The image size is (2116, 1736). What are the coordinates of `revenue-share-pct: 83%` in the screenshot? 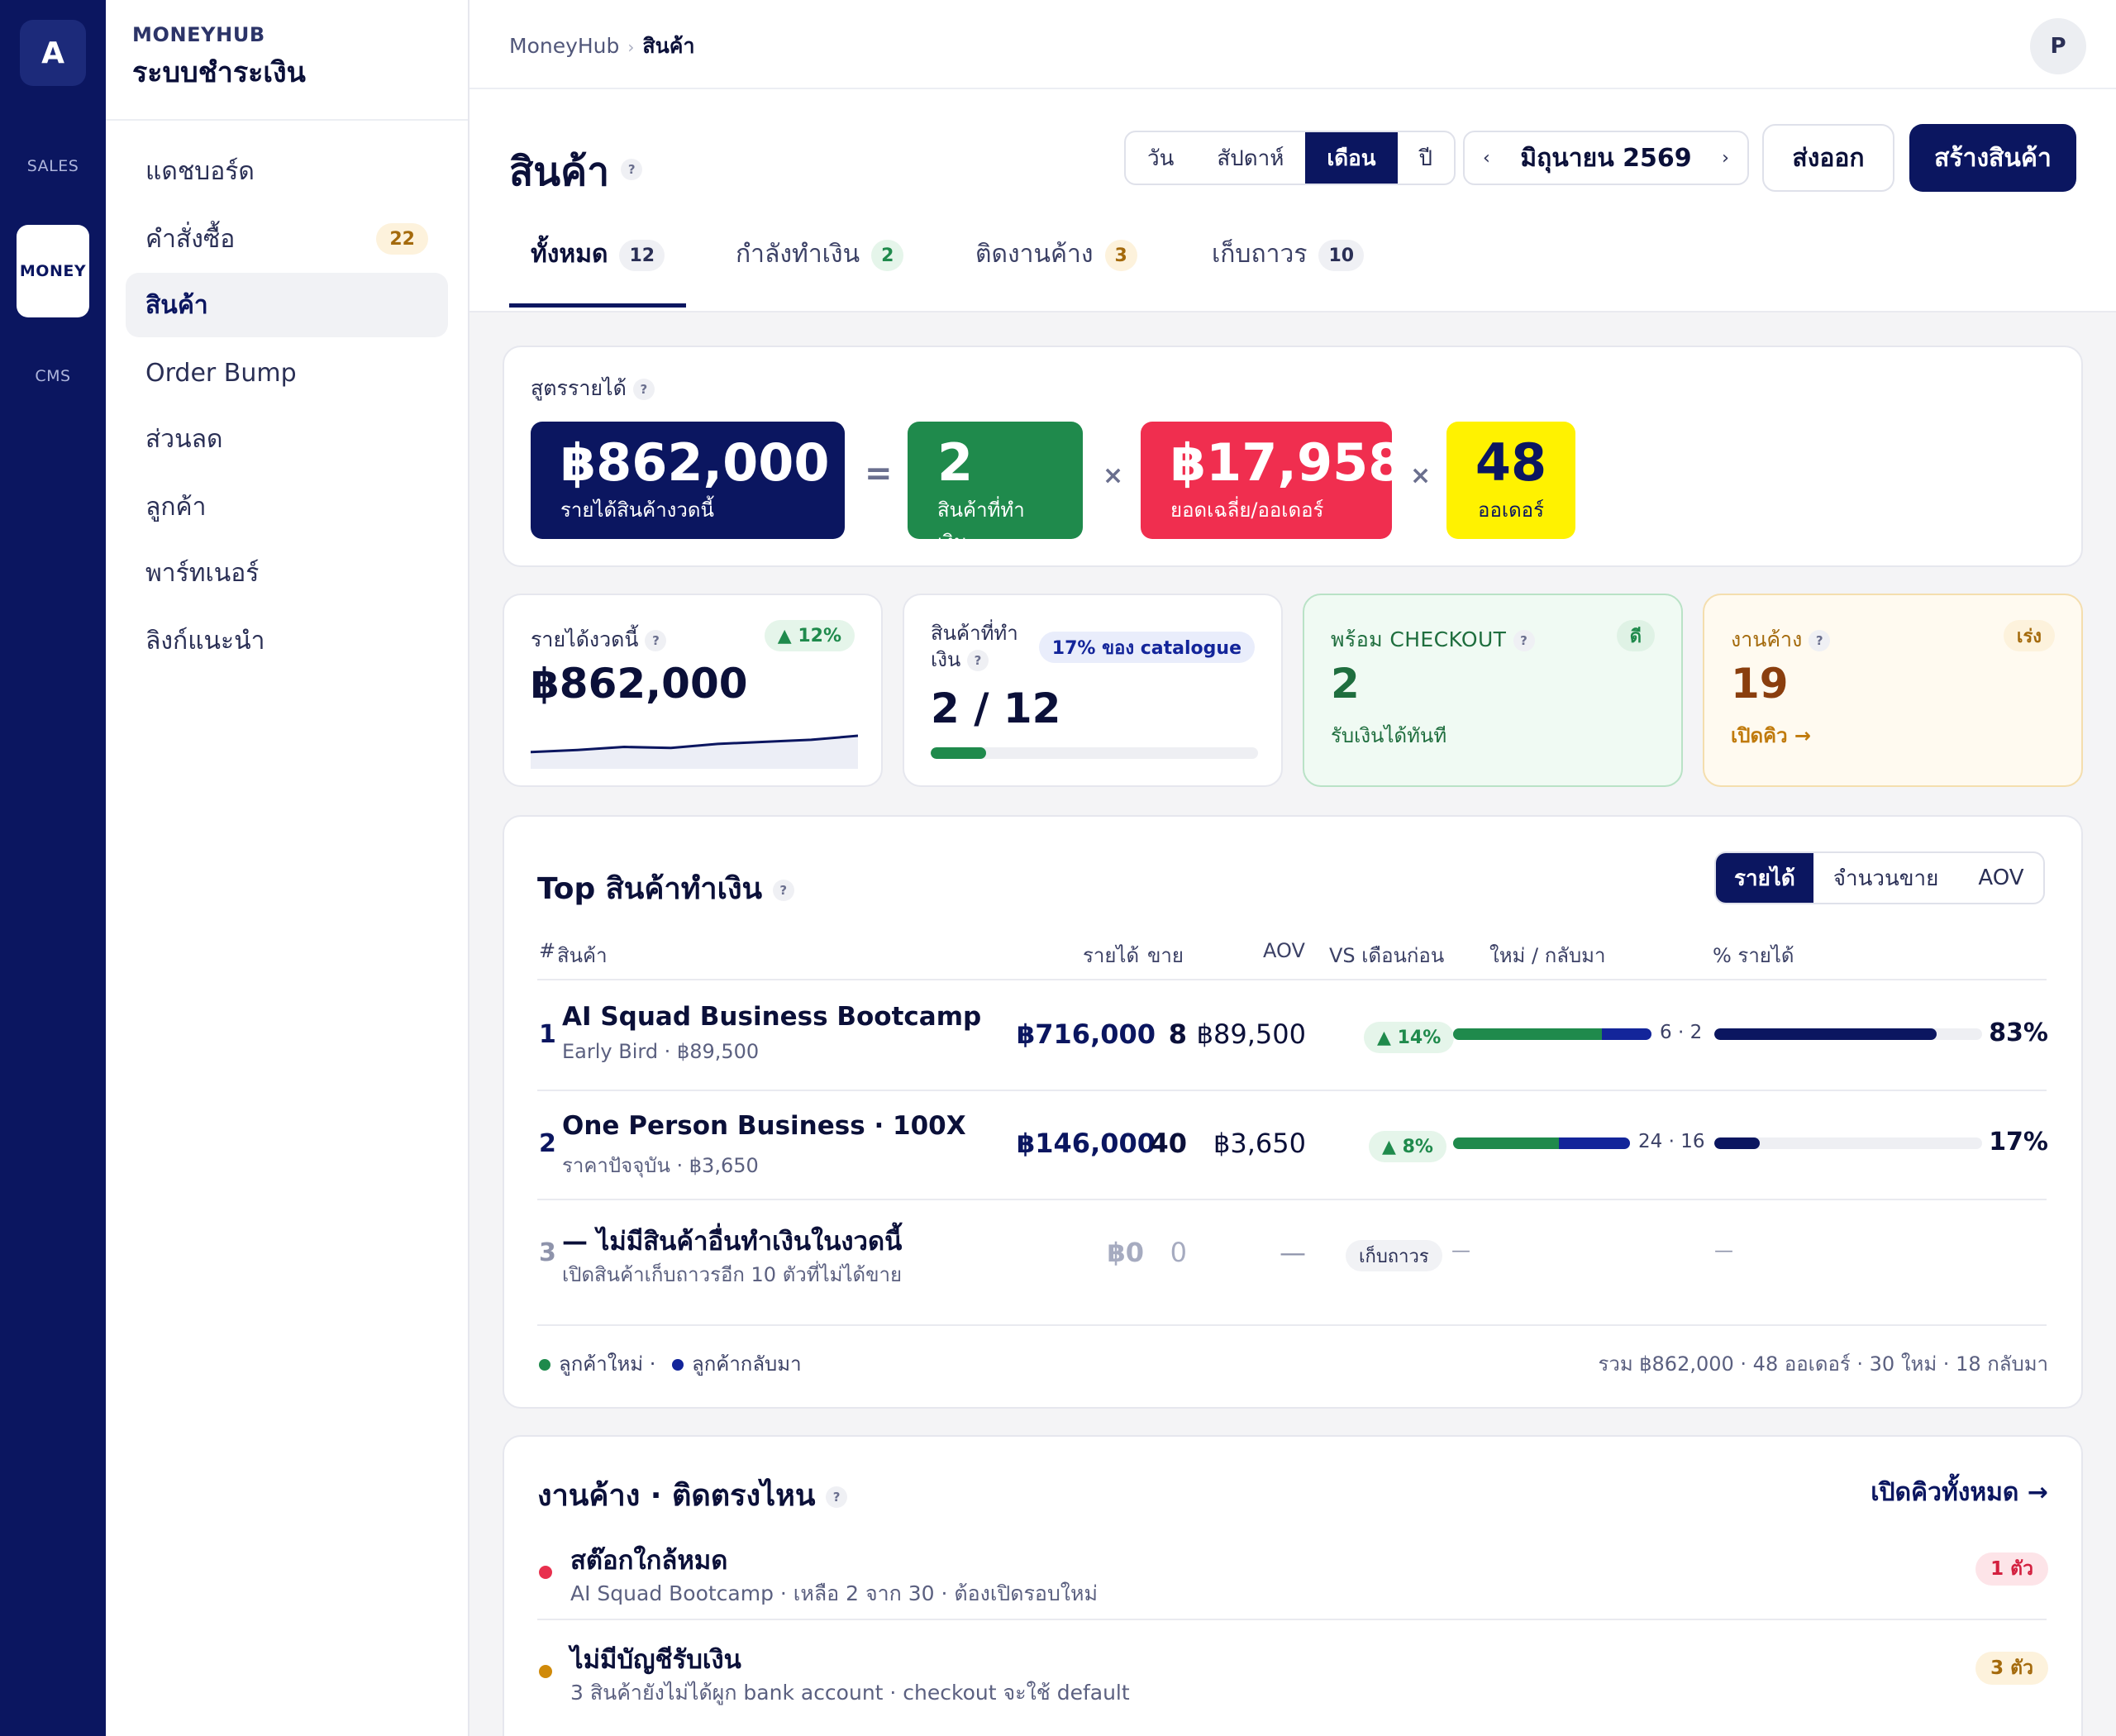 It's located at (2018, 1032).